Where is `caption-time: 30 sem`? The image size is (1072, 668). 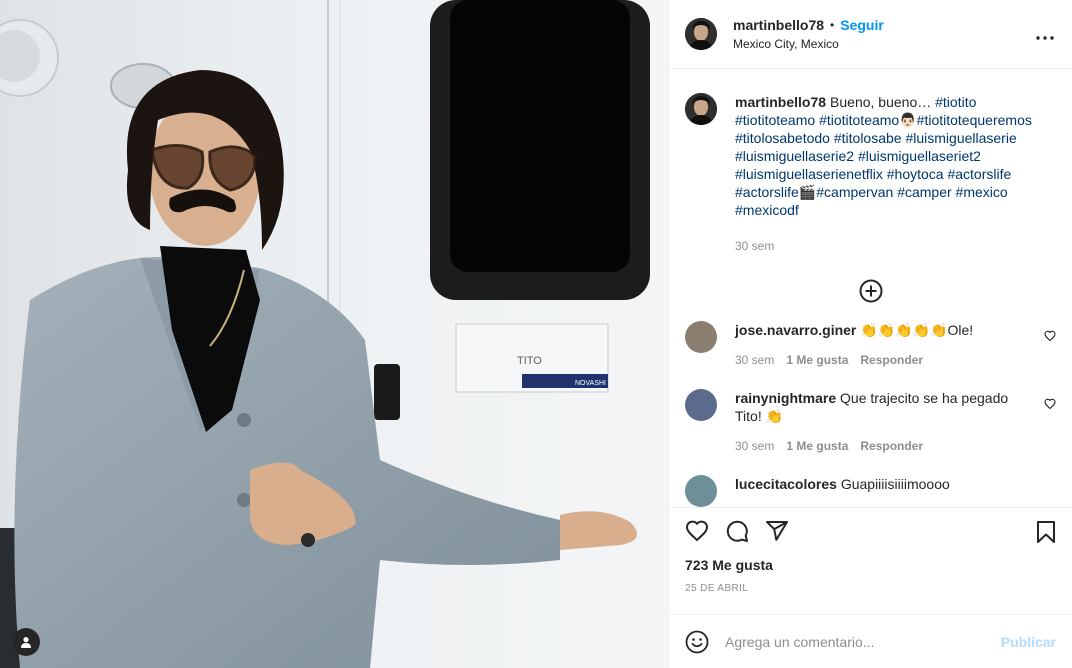
caption-time: 30 sem is located at coordinates (894, 246).